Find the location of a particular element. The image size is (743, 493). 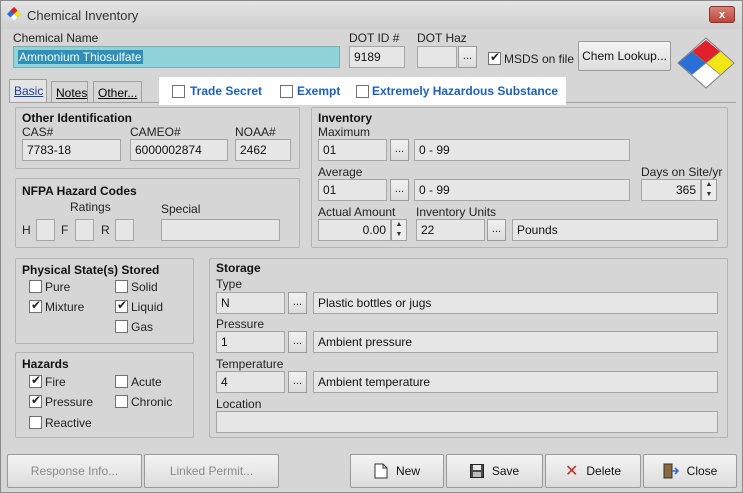

pressure-hazard-checkbox is located at coordinates (35, 400).